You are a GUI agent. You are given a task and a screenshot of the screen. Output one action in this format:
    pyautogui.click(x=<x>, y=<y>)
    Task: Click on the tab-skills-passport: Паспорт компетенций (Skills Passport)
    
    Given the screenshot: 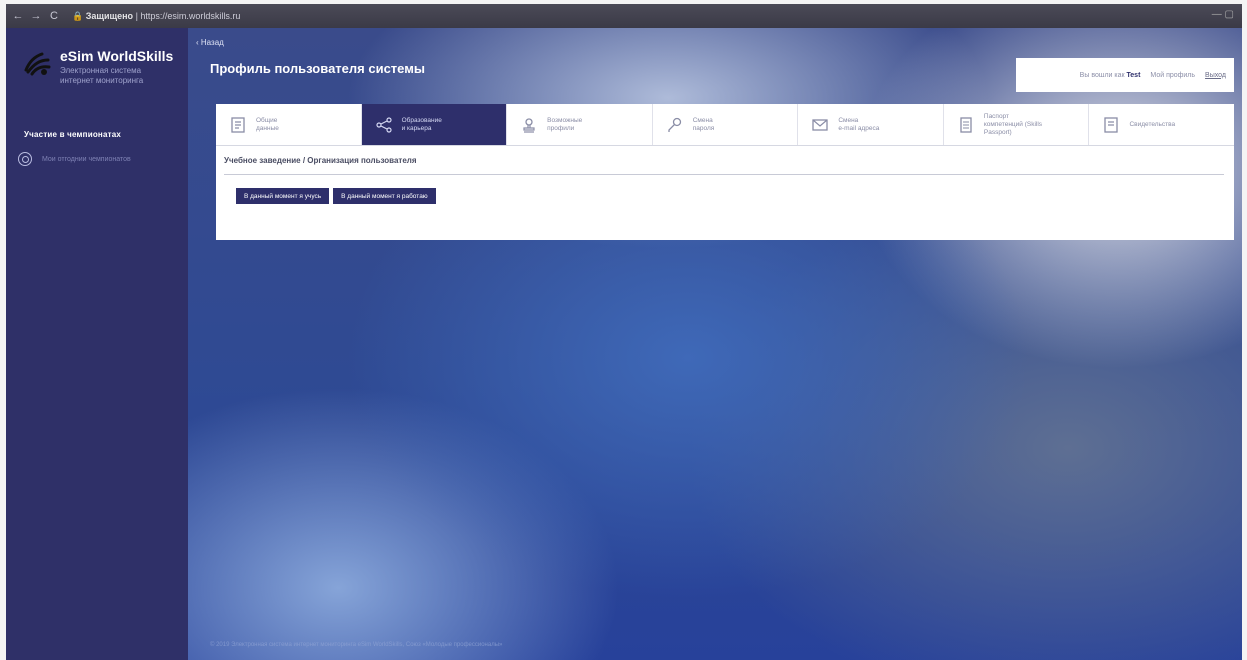 What is the action you would take?
    pyautogui.click(x=1017, y=124)
    